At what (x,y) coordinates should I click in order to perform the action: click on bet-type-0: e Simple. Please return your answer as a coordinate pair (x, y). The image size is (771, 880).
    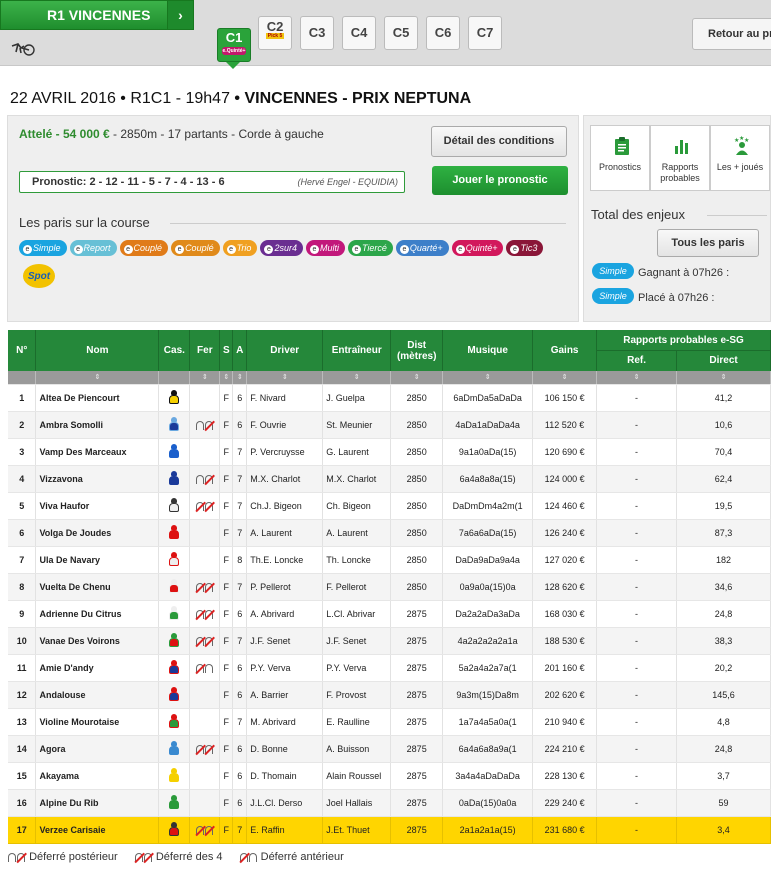
    Looking at the image, I should click on (43, 248).